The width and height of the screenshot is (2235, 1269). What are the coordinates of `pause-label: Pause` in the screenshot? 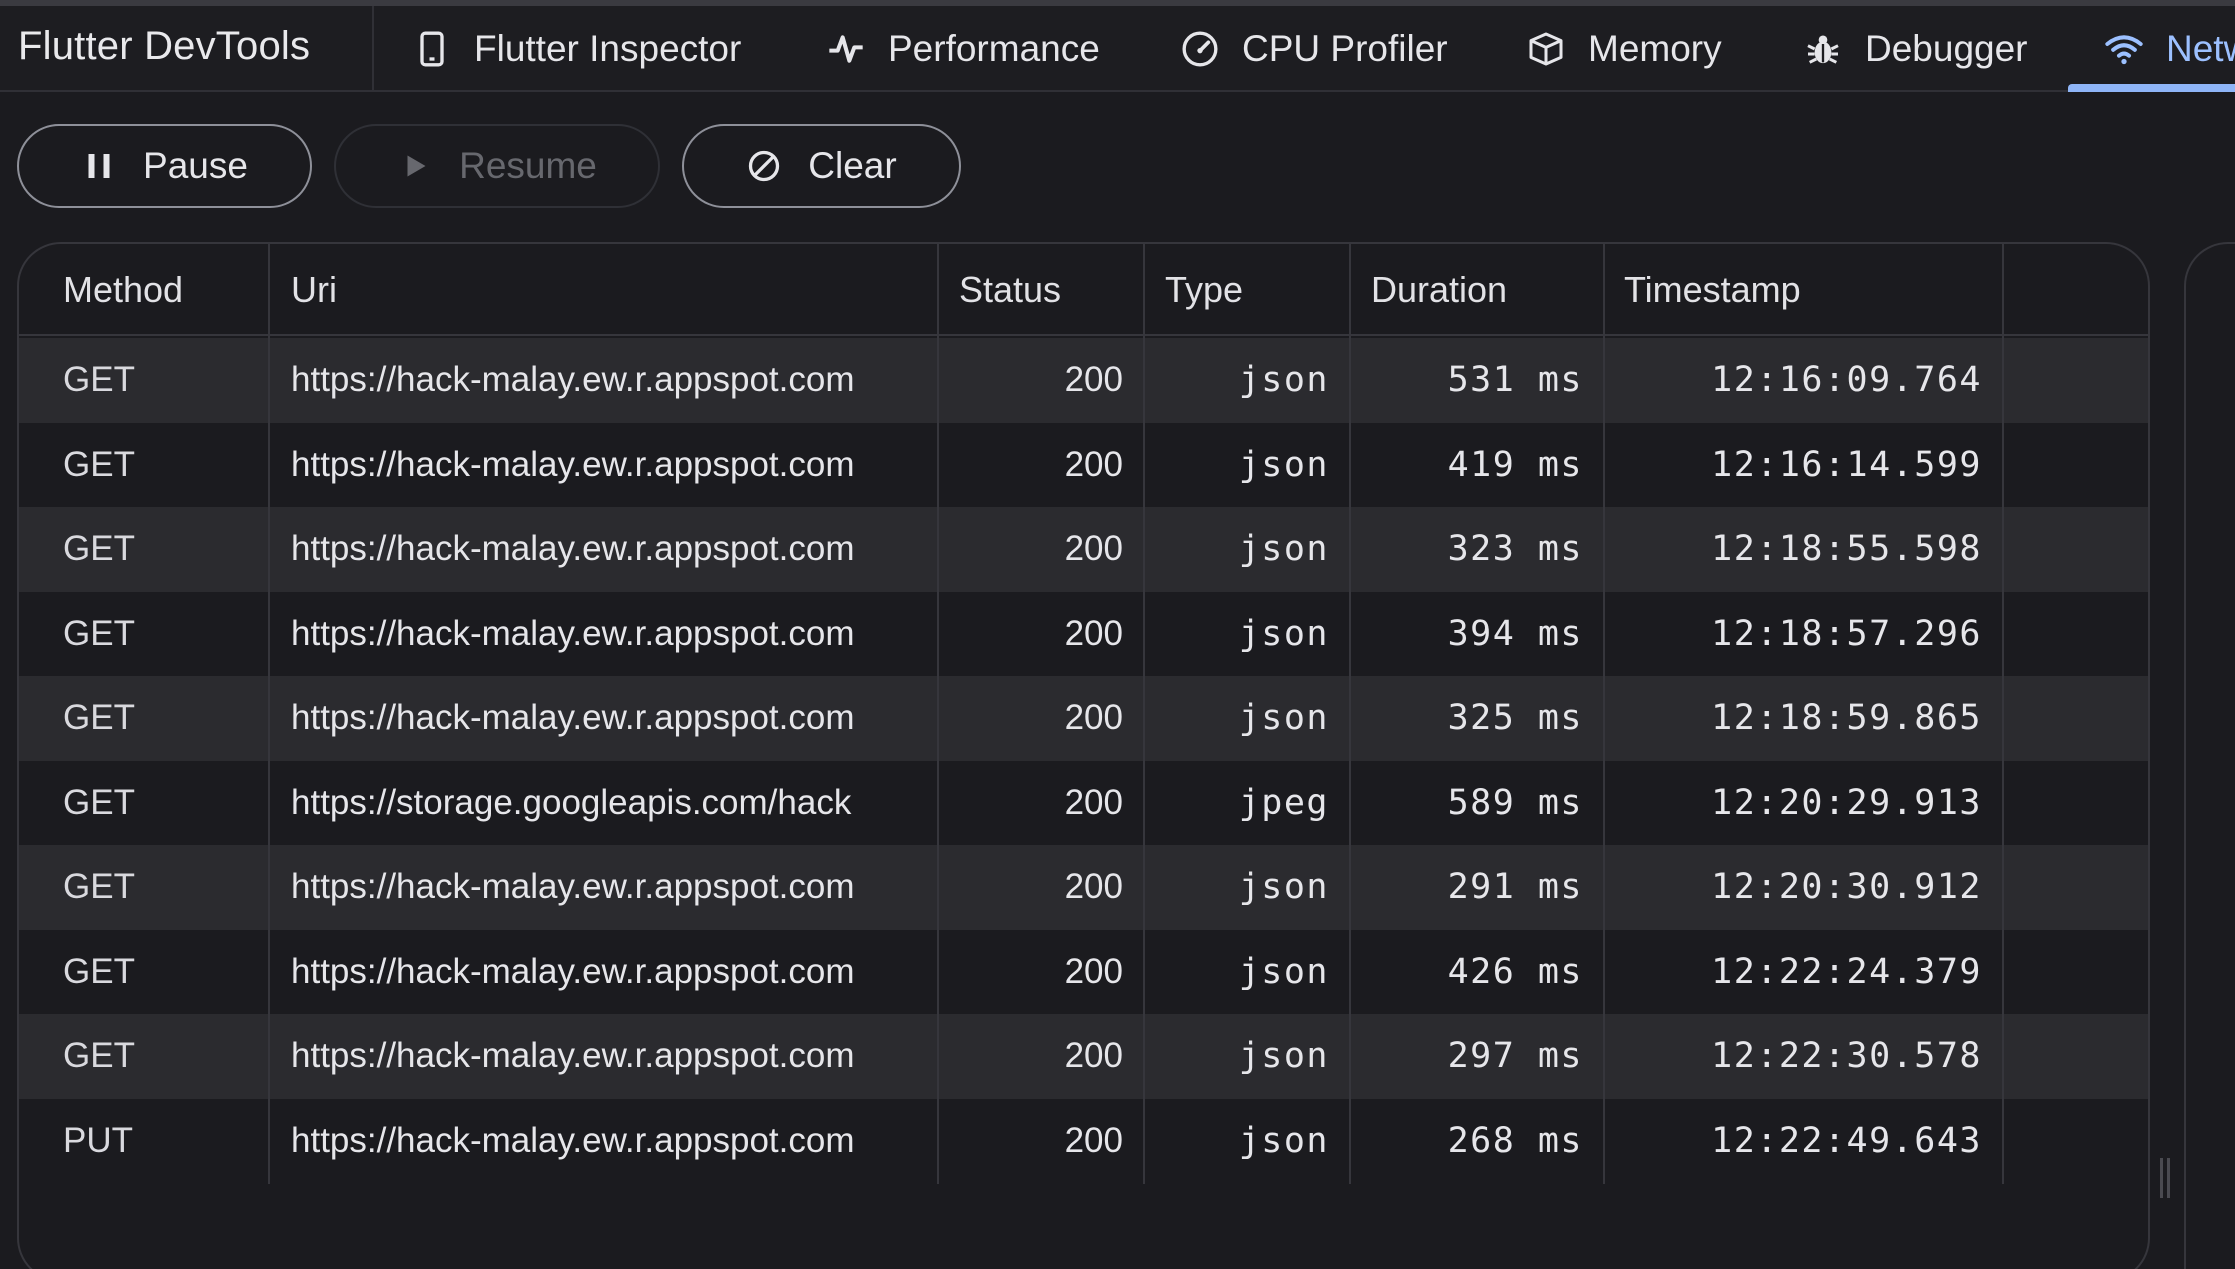 It's located at (195, 165).